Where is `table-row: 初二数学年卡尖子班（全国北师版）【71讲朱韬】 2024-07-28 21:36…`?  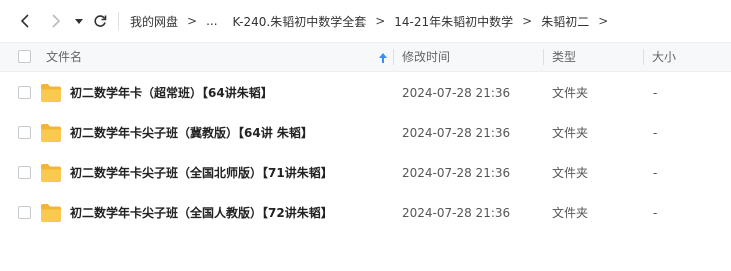
table-row: 初二数学年卡尖子班（全国北师版）【71讲朱韬】 2024-07-28 21:36… is located at coordinates (365, 173).